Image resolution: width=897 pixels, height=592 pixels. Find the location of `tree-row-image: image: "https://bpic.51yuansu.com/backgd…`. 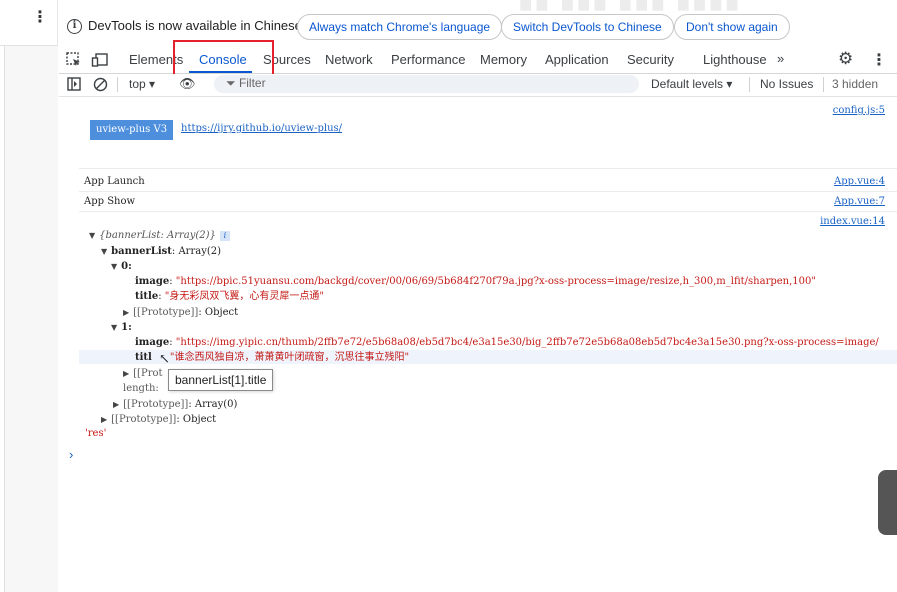

tree-row-image: image: "https://bpic.51yuansu.com/backgd… is located at coordinates (475, 282).